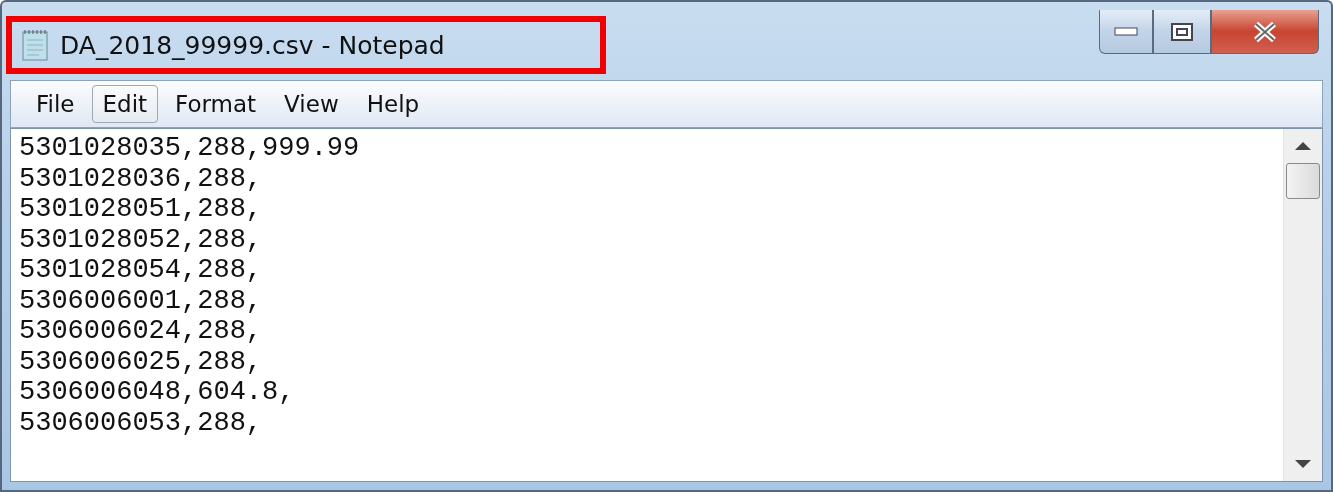  Describe the element at coordinates (190, 148) in the screenshot. I see `text-line: 5301028035,288,999.99` at that location.